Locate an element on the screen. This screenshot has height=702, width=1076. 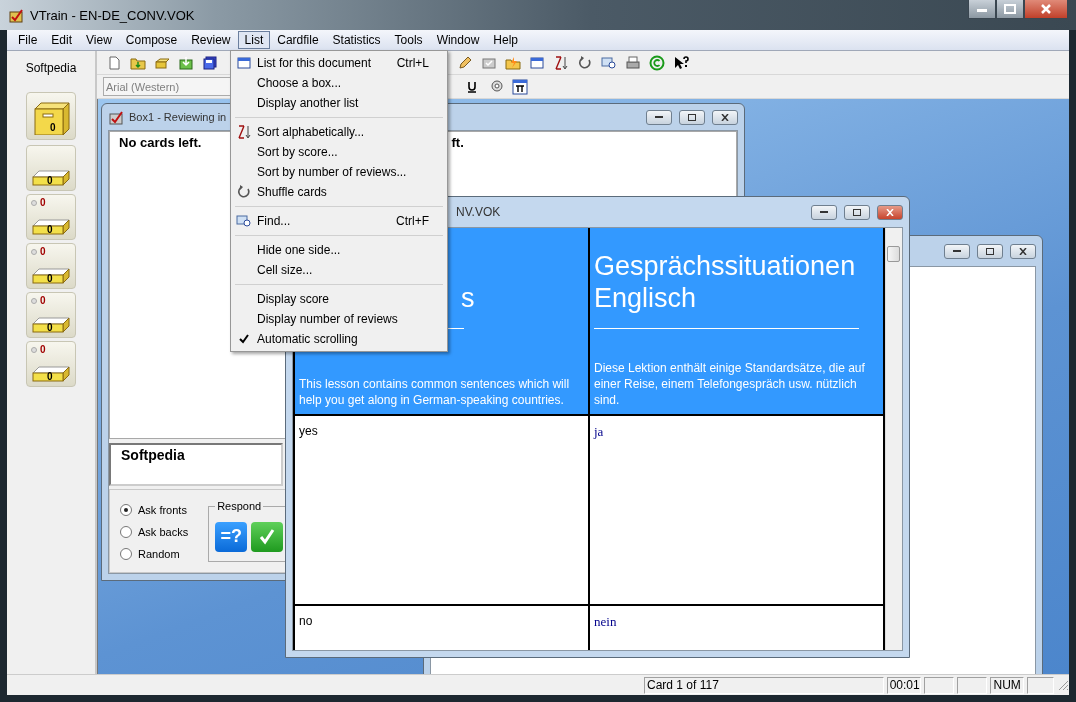
menu-item: Statistics is located at coordinates (356, 40).